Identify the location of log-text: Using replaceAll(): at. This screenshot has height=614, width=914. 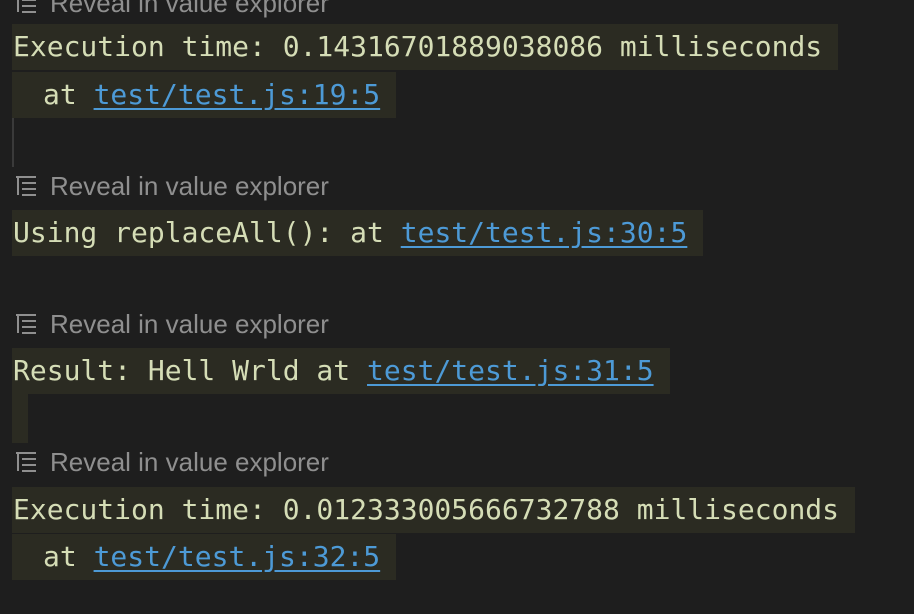
(198, 232).